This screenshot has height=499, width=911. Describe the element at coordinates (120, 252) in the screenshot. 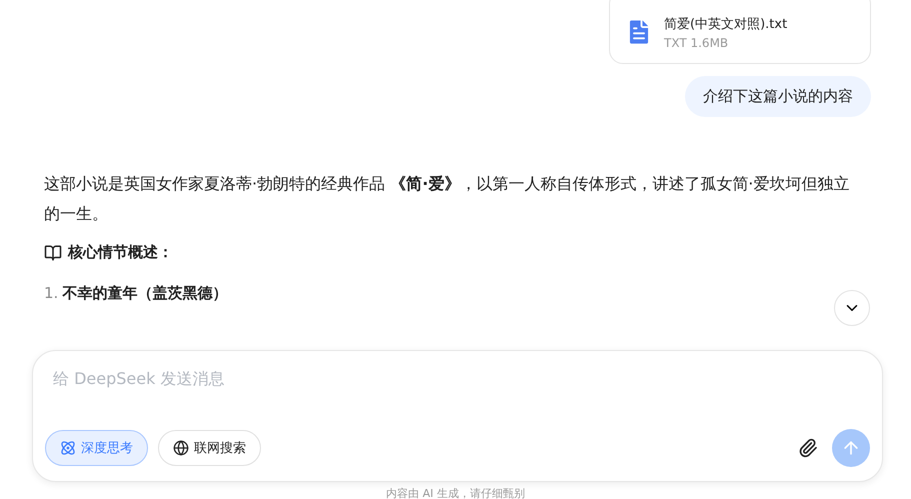

I see `section-heading: 核心情节概述：` at that location.